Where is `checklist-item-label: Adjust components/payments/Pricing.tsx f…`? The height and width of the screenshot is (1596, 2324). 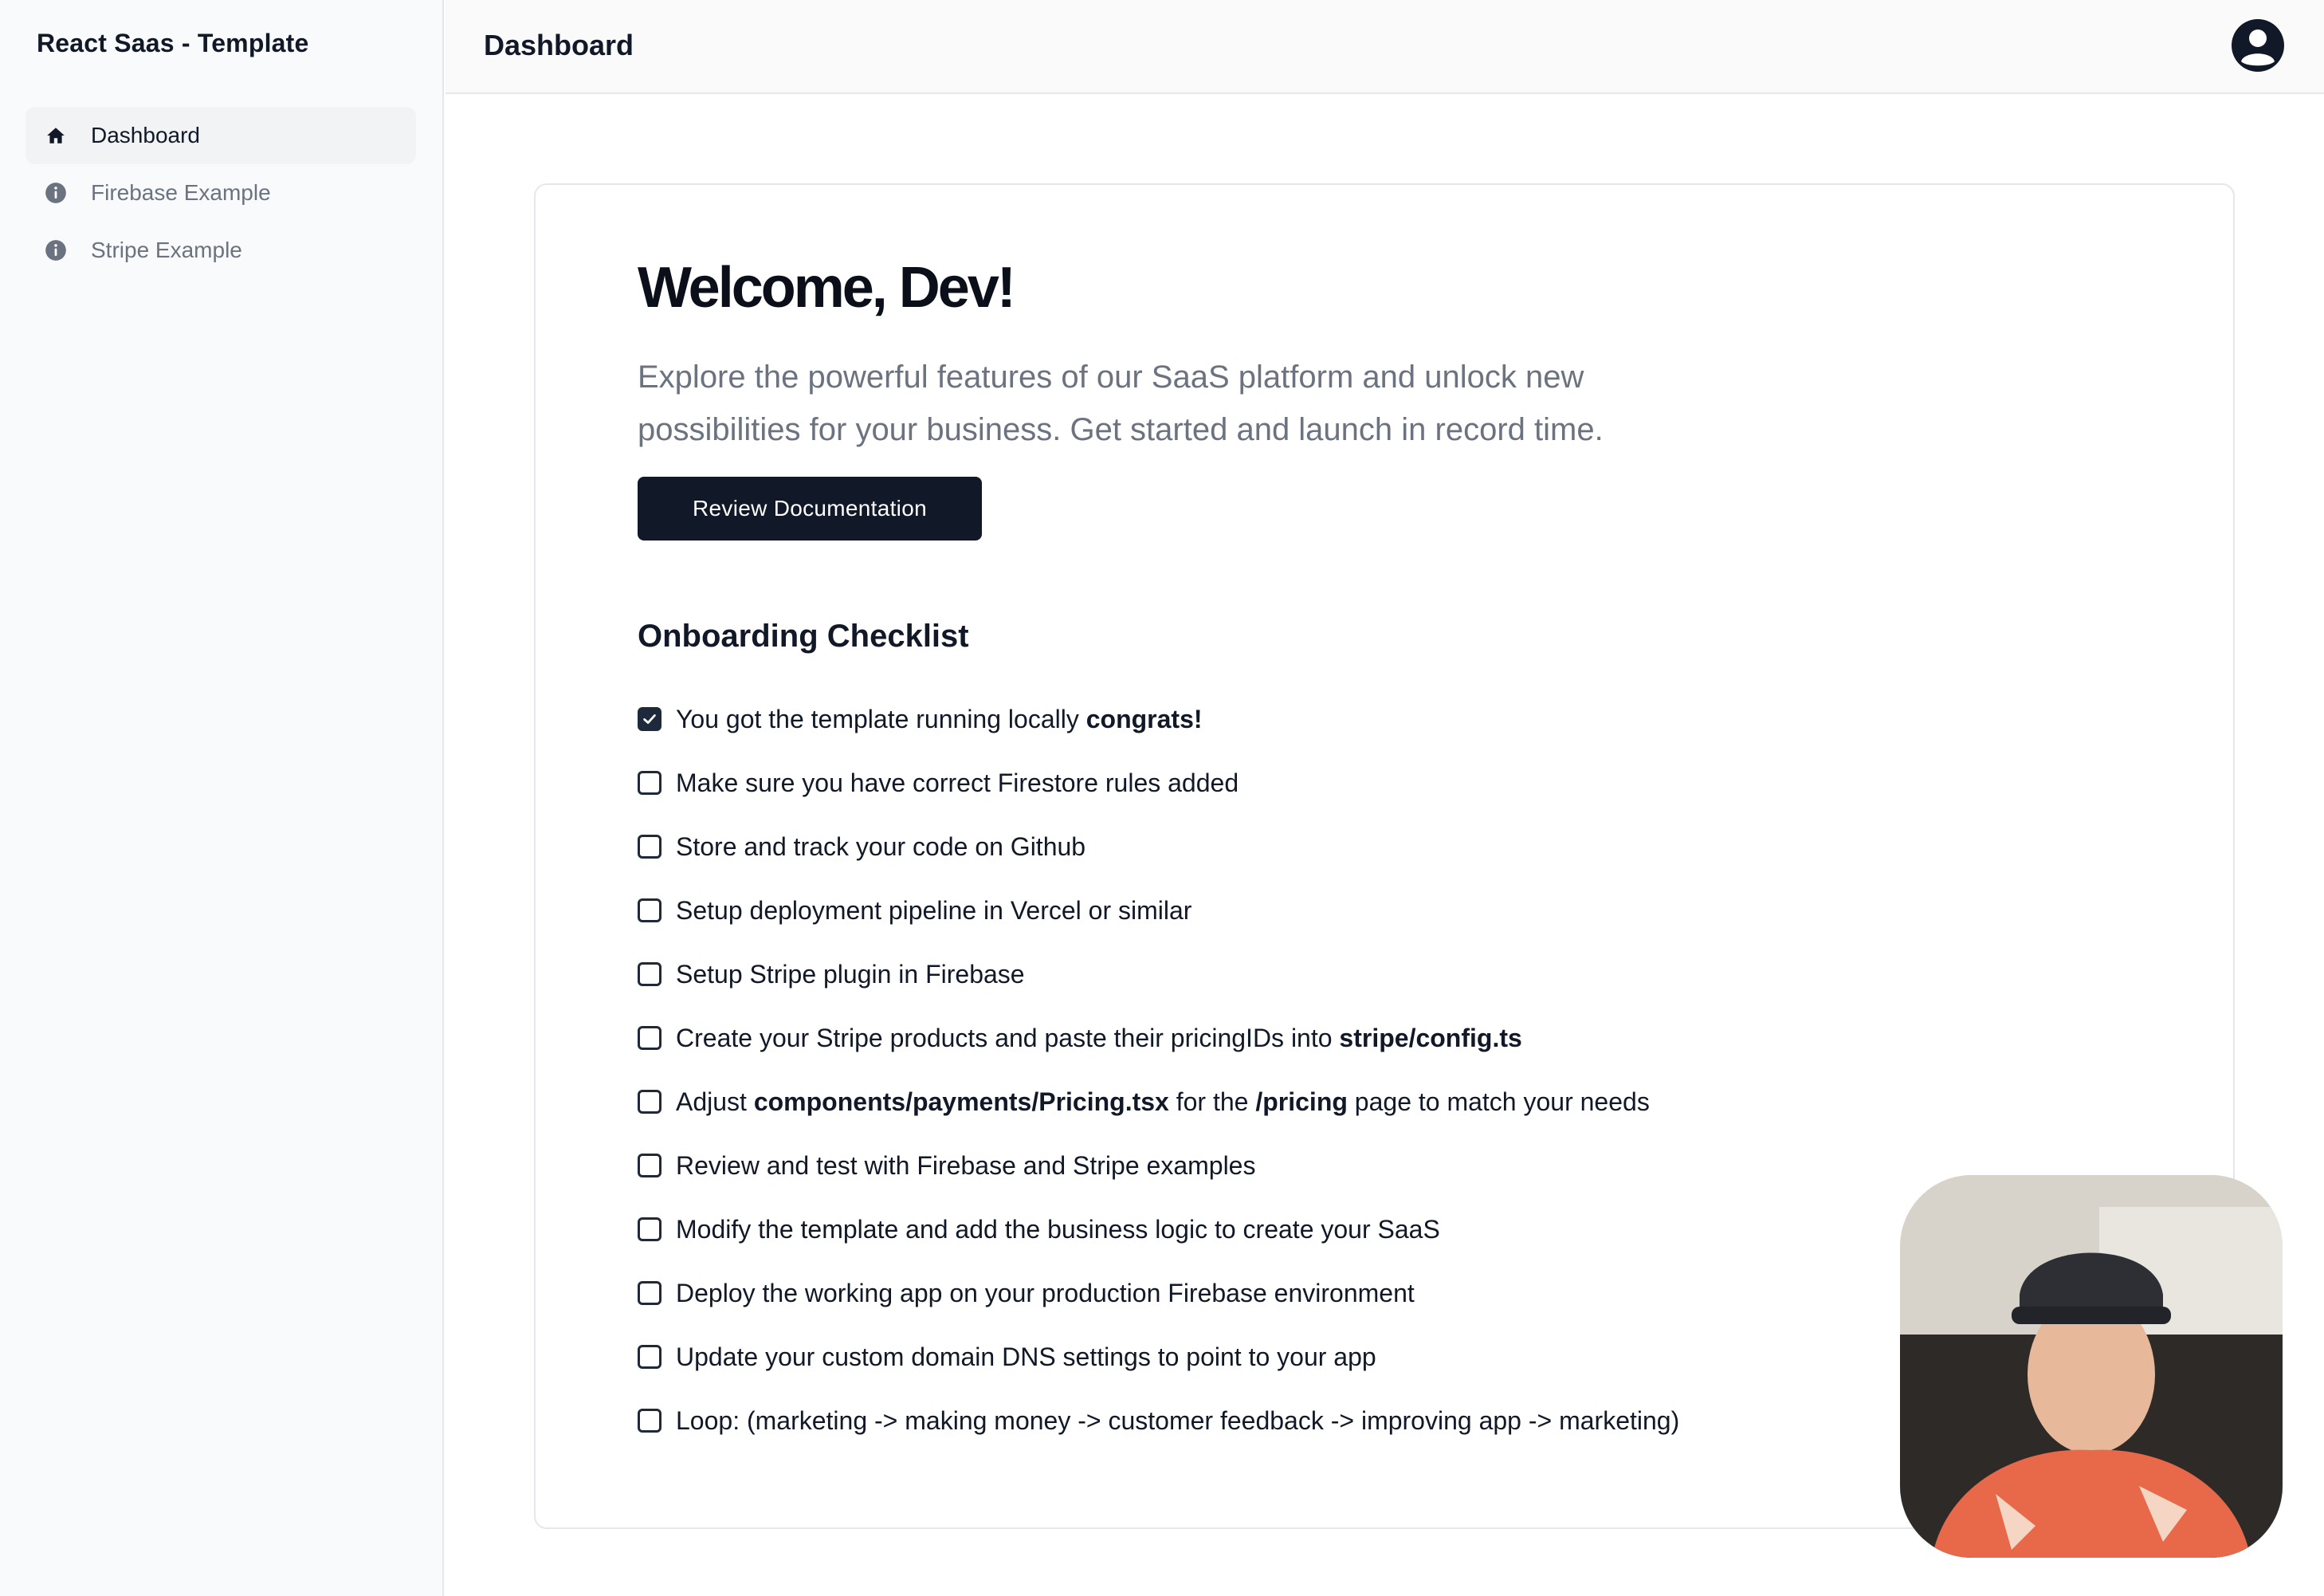 checklist-item-label: Adjust components/payments/Pricing.tsx f… is located at coordinates (1163, 1102).